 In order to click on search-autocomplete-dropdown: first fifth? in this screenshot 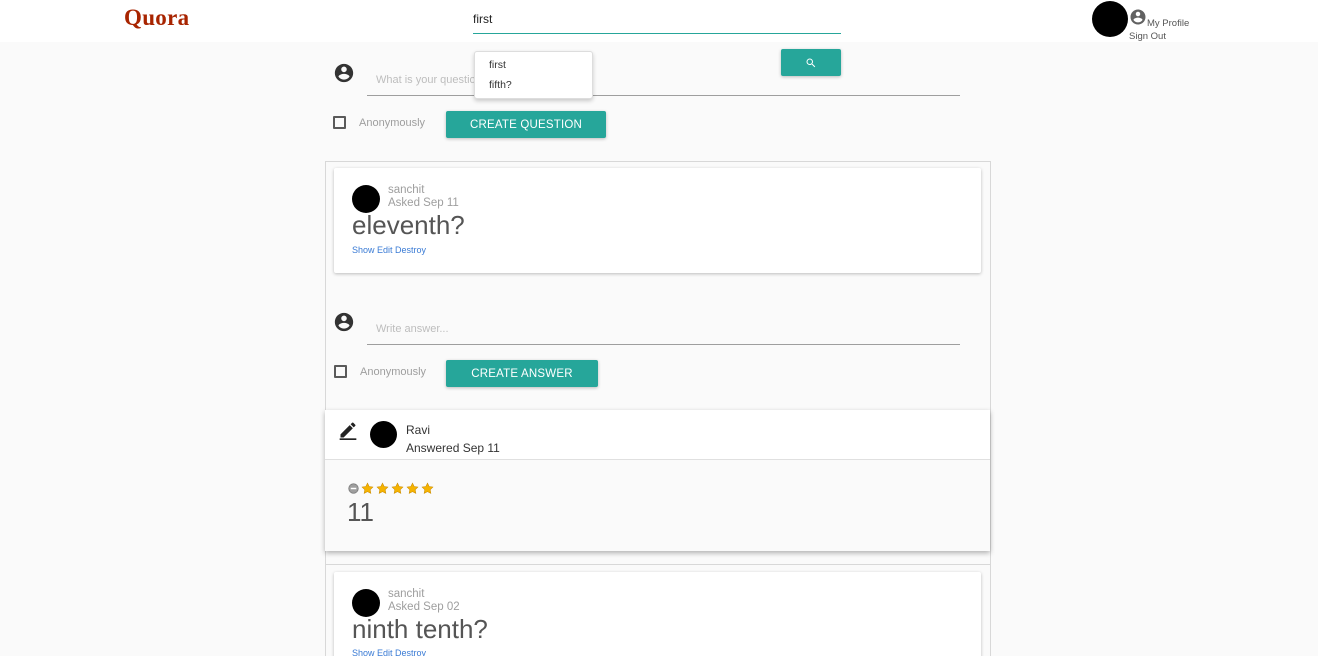, I will do `click(533, 75)`.